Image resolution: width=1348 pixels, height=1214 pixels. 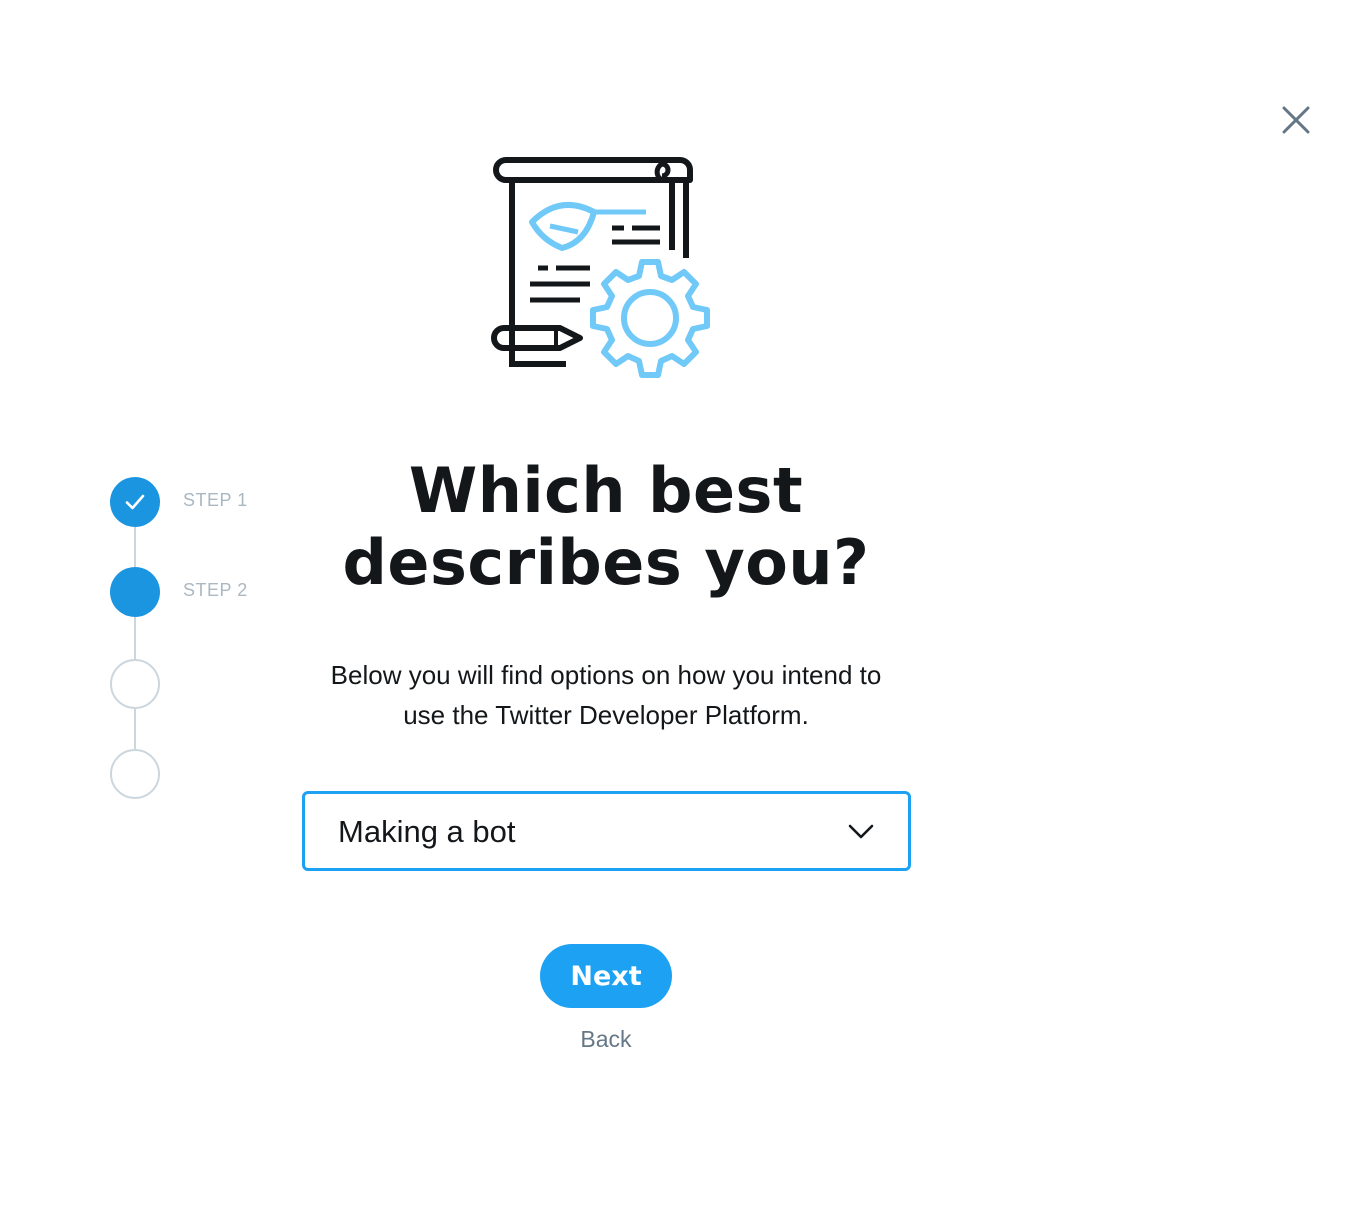 What do you see at coordinates (427, 831) in the screenshot?
I see `select-value: Making a bot` at bounding box center [427, 831].